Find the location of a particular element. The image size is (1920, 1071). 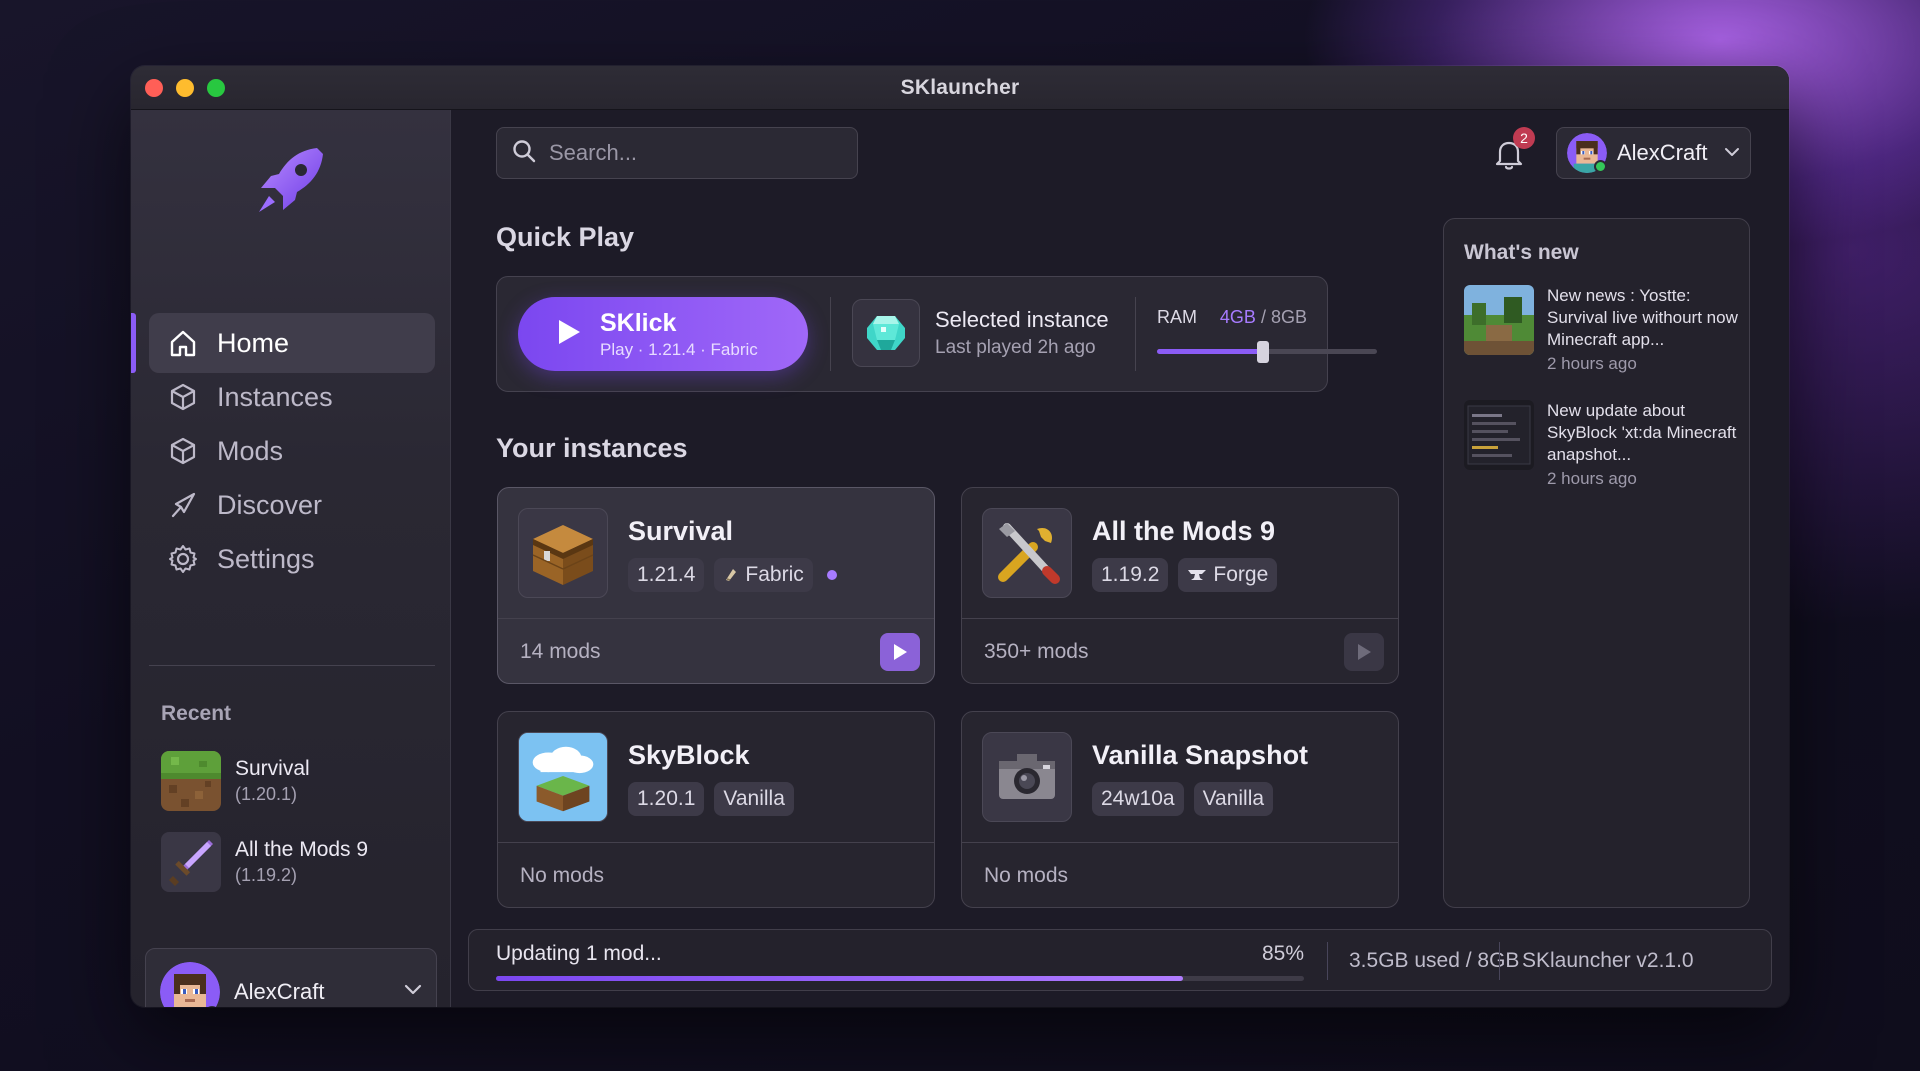

active-dot is located at coordinates (831, 575).